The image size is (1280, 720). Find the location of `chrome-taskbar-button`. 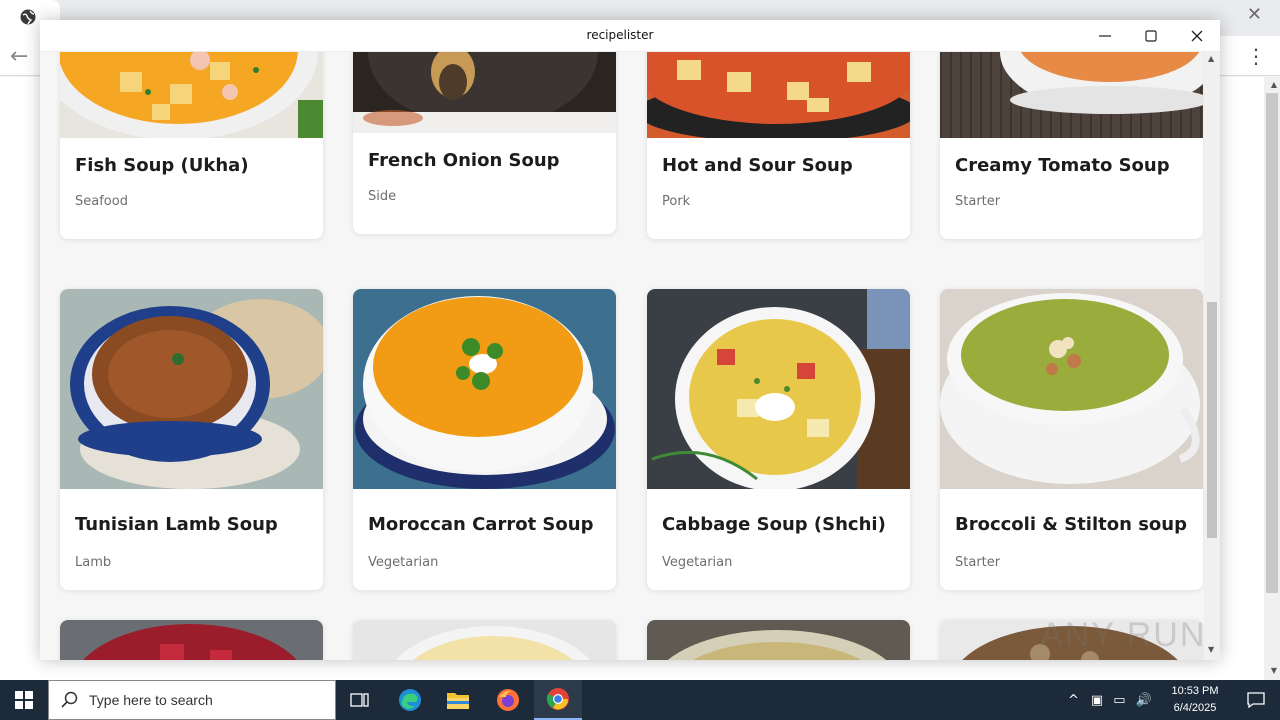

chrome-taskbar-button is located at coordinates (558, 700).